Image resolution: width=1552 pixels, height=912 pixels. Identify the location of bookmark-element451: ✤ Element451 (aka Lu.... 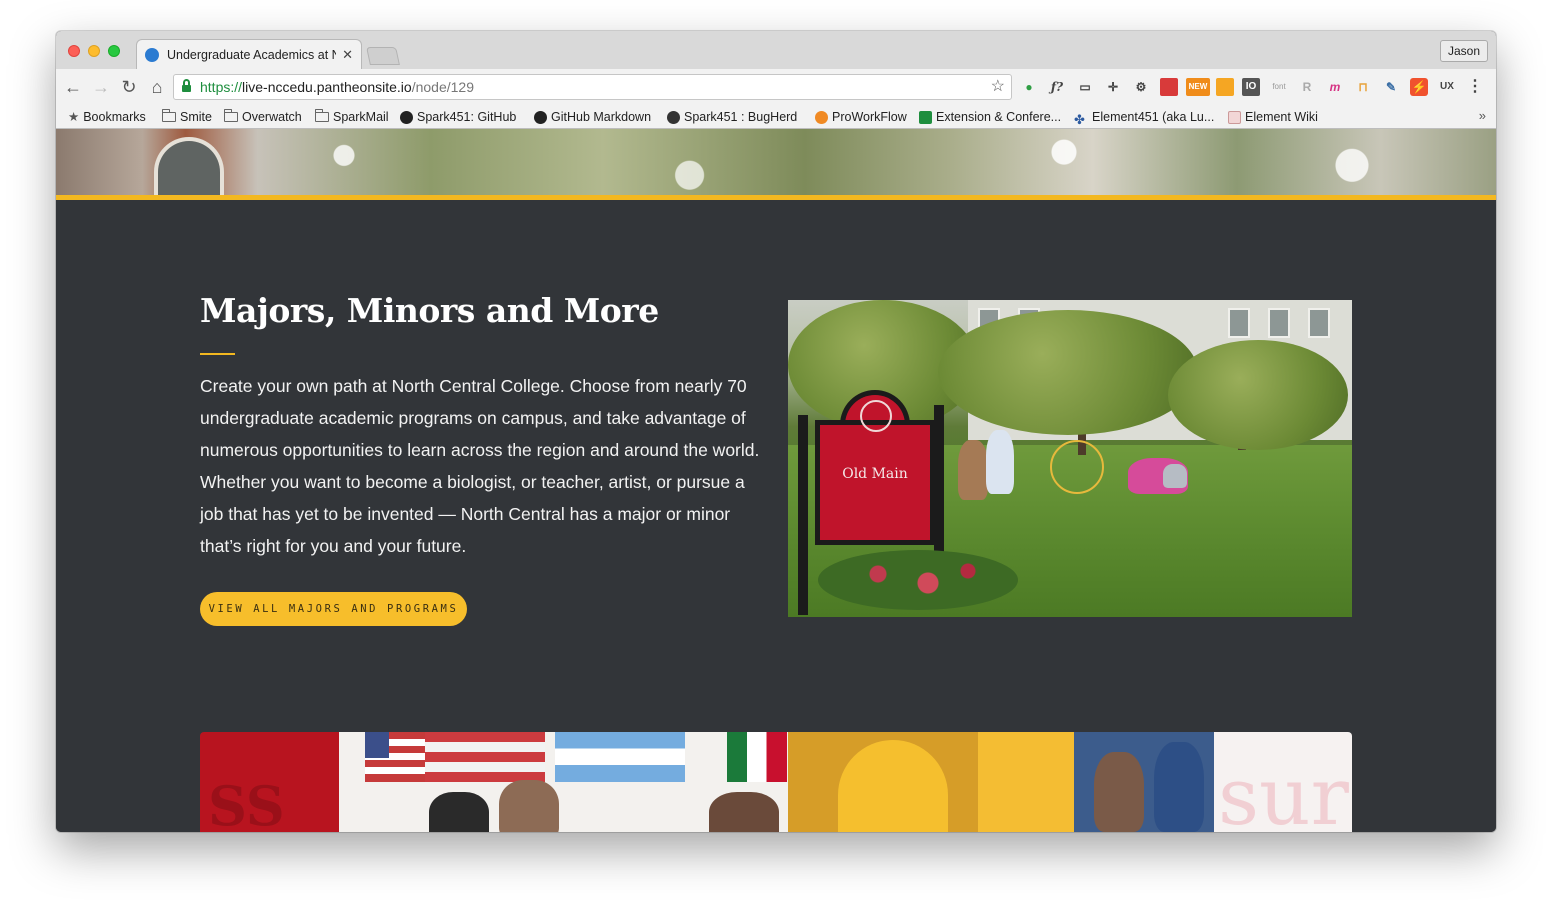
(1144, 117).